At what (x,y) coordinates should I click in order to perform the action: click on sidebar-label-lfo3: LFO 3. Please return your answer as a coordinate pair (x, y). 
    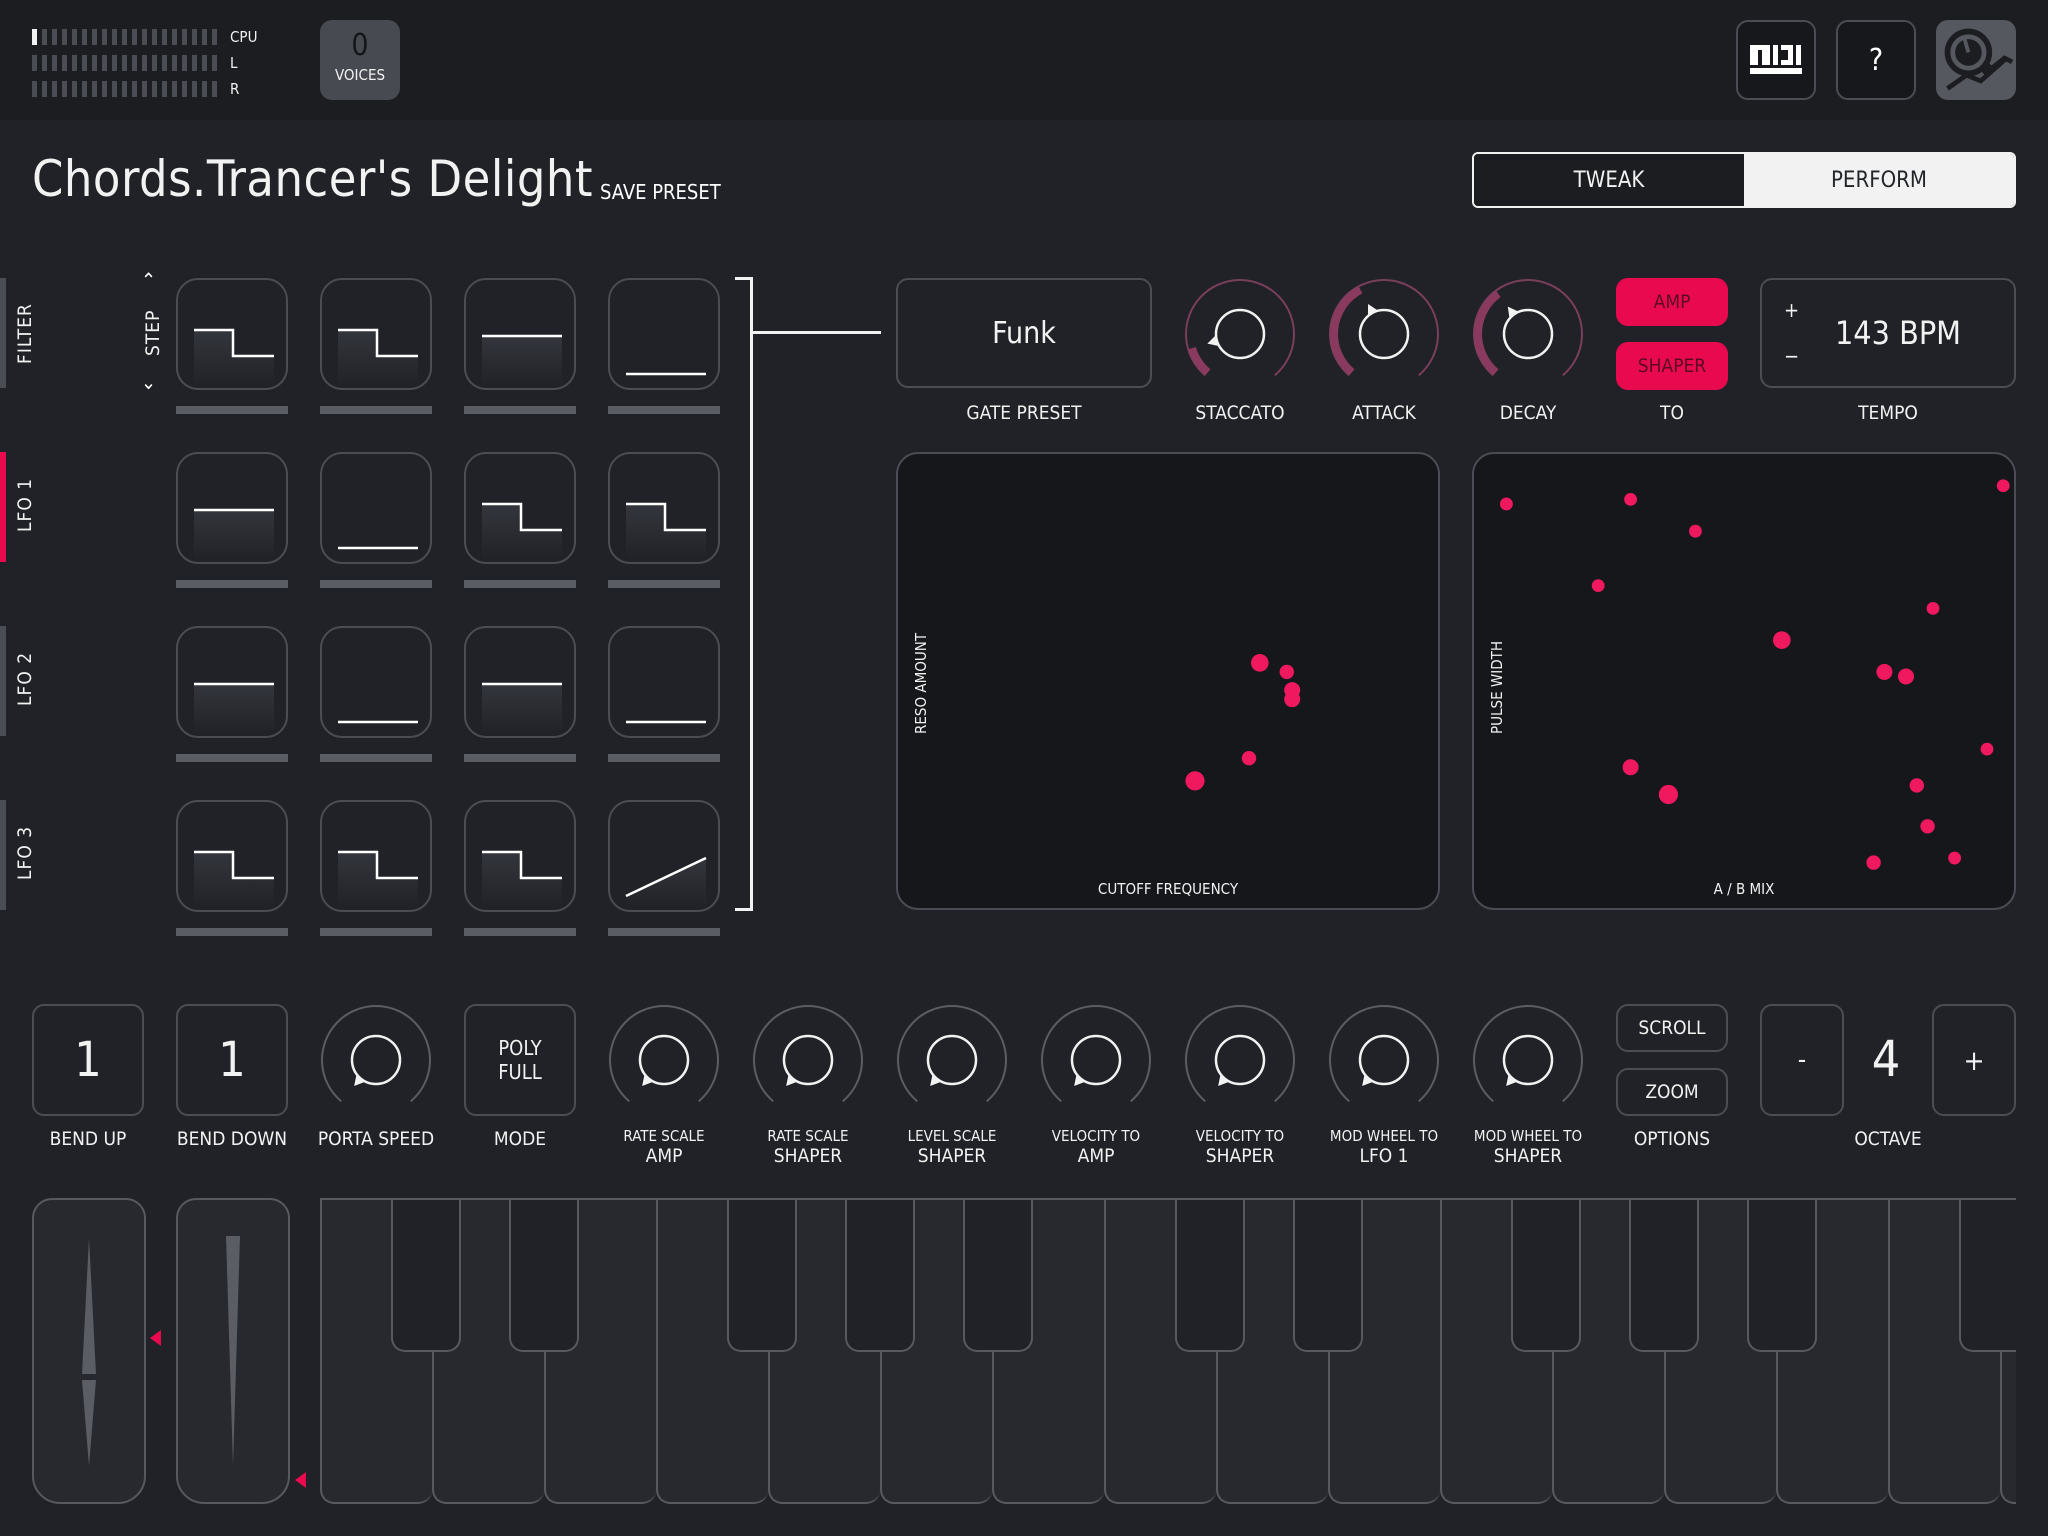
    Looking at the image, I should click on (25, 853).